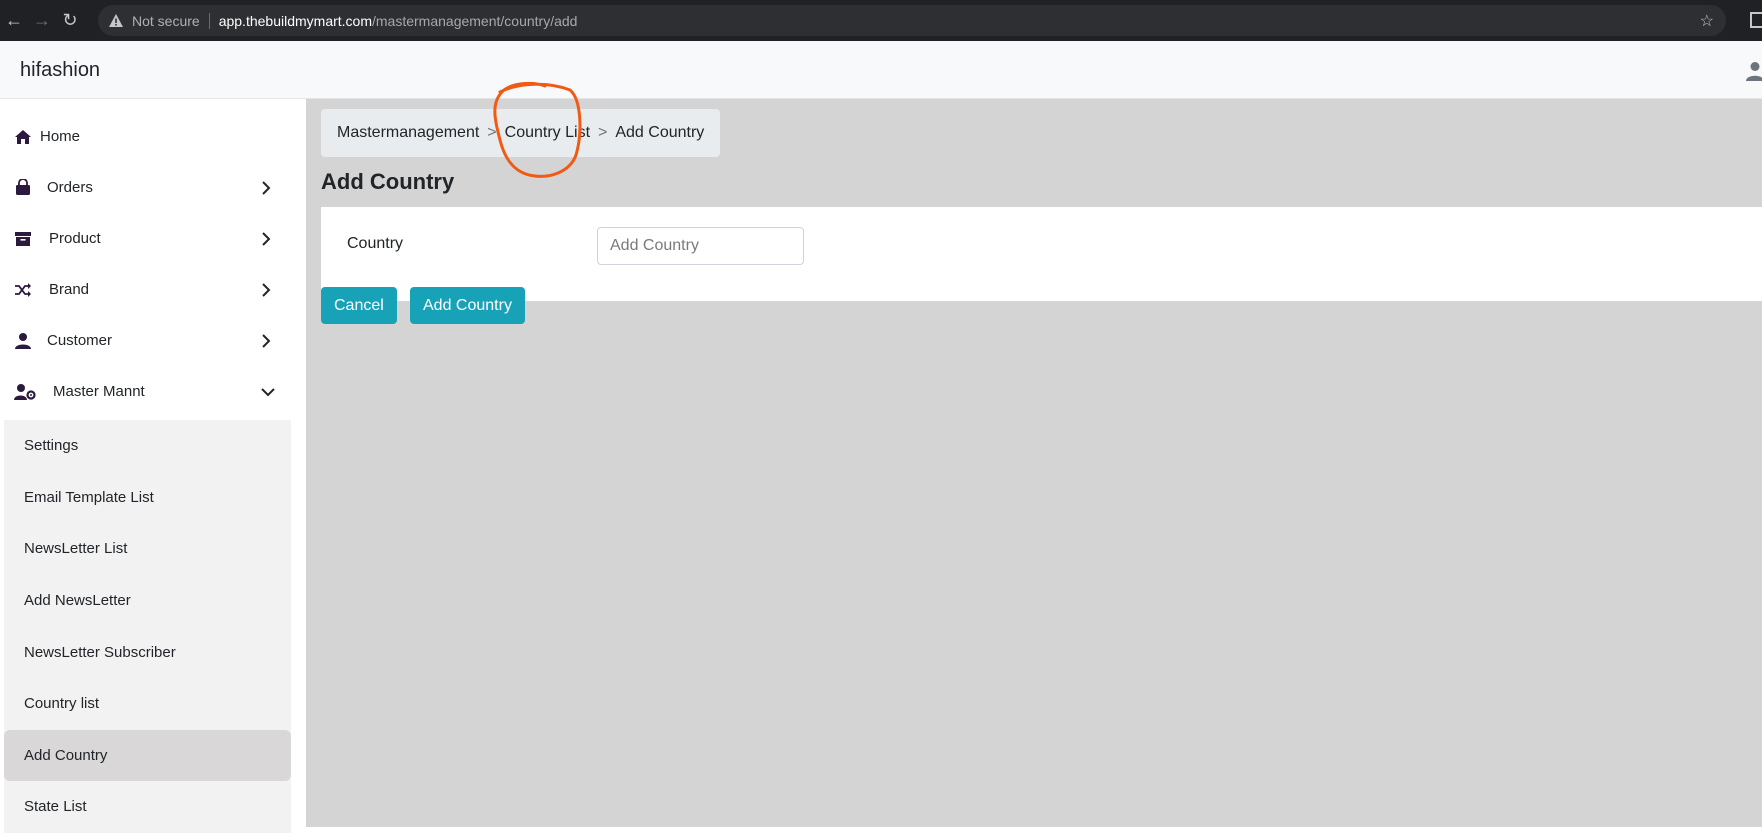  Describe the element at coordinates (359, 305) in the screenshot. I see `cancel-button: Cancel` at that location.